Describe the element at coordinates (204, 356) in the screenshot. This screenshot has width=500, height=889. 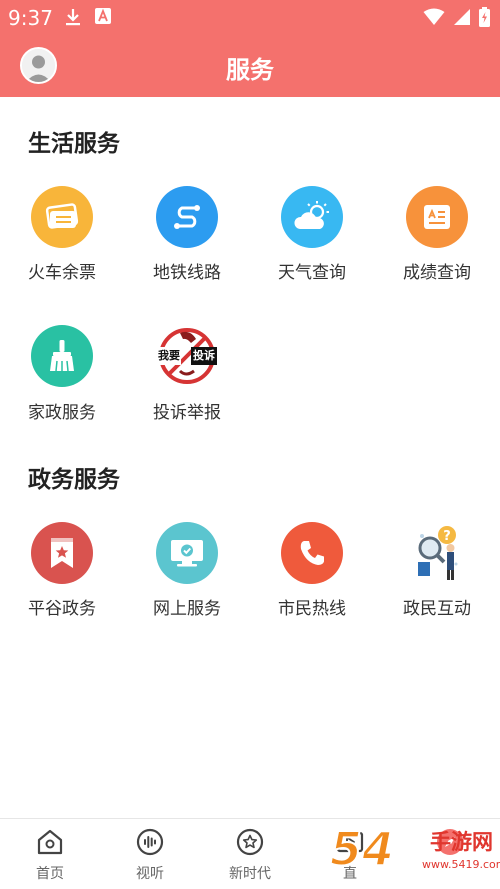
I see `complaint-badge-right: 投诉` at that location.